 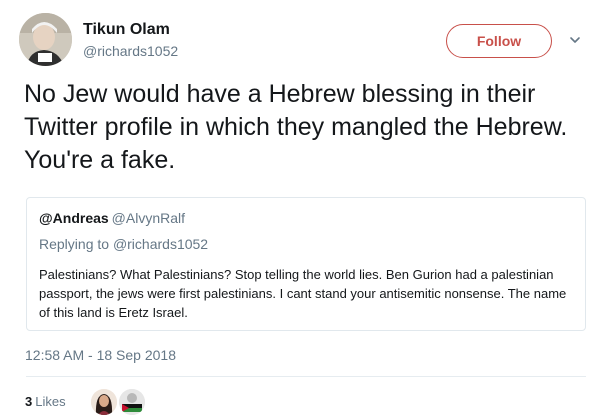 I want to click on likes-stat: 3 Likes, so click(x=45, y=401).